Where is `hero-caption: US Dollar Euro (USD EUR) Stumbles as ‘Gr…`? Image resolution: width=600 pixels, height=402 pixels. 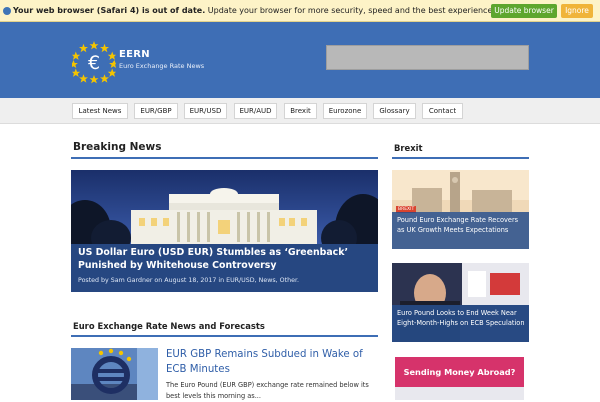
hero-caption: US Dollar Euro (USD EUR) Stumbles as ‘Gr… is located at coordinates (224, 268).